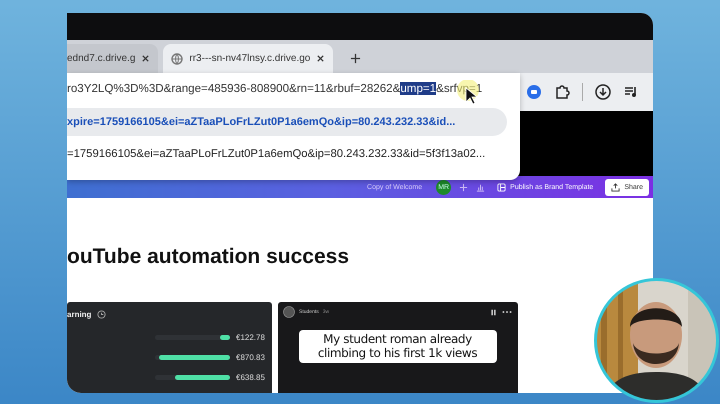 This screenshot has height=404, width=720. Describe the element at coordinates (293, 95) in the screenshot. I see `address-field: ro3Y2LQ%3D%3D&range=485936-808900&rn=11&rbuf=28262&ump=1&srfvp=1` at that location.